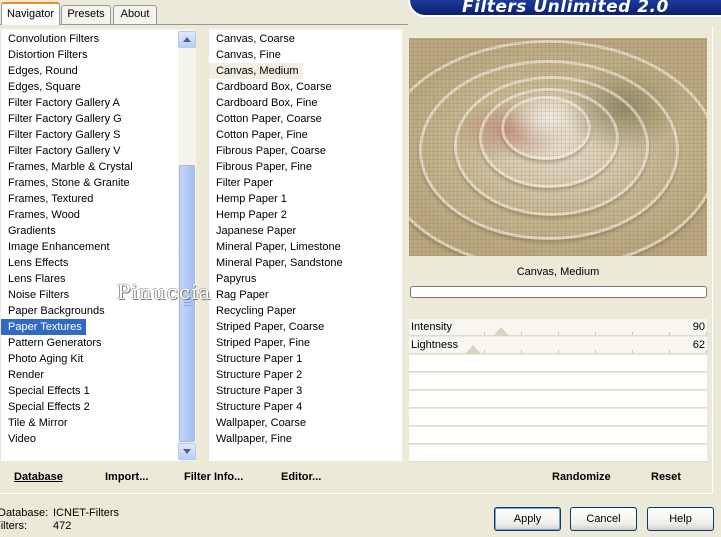 The image size is (721, 537). What do you see at coordinates (30, 231) in the screenshot?
I see `list-item: Gradients` at bounding box center [30, 231].